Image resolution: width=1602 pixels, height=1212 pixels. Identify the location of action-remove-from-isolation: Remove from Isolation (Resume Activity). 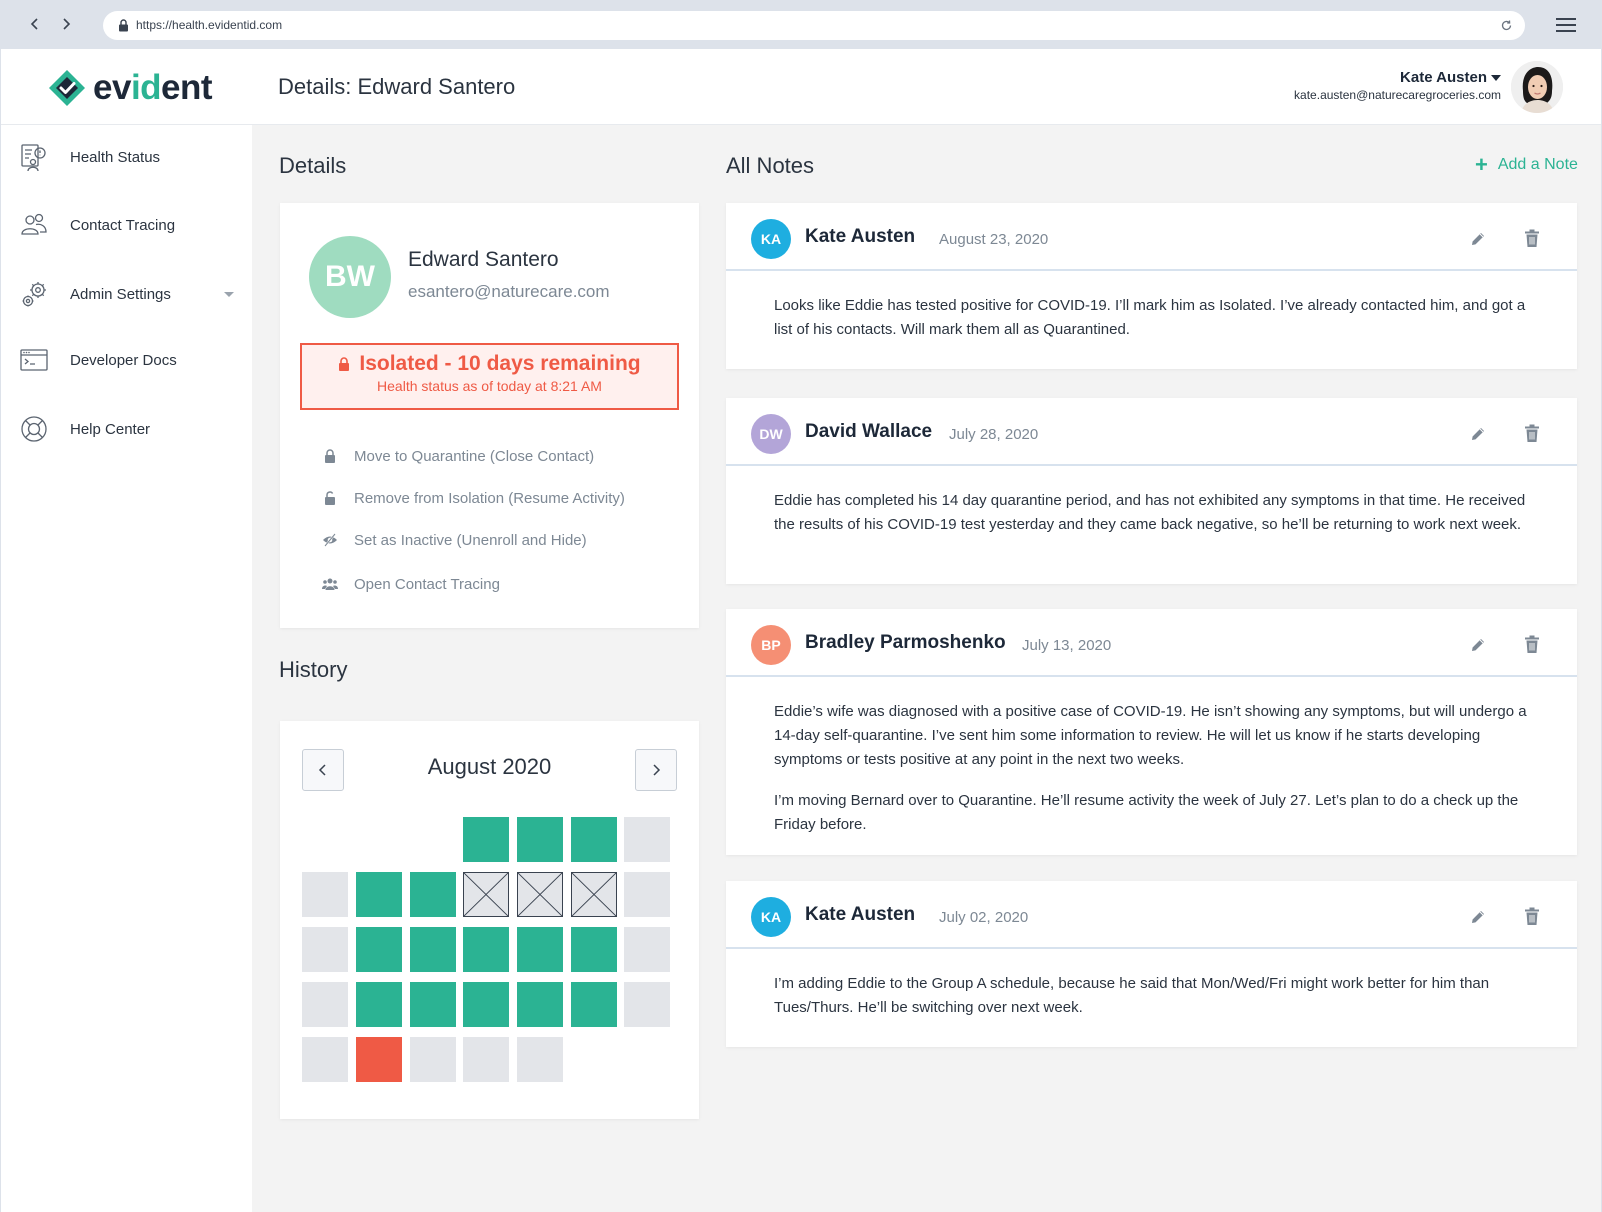
(473, 498).